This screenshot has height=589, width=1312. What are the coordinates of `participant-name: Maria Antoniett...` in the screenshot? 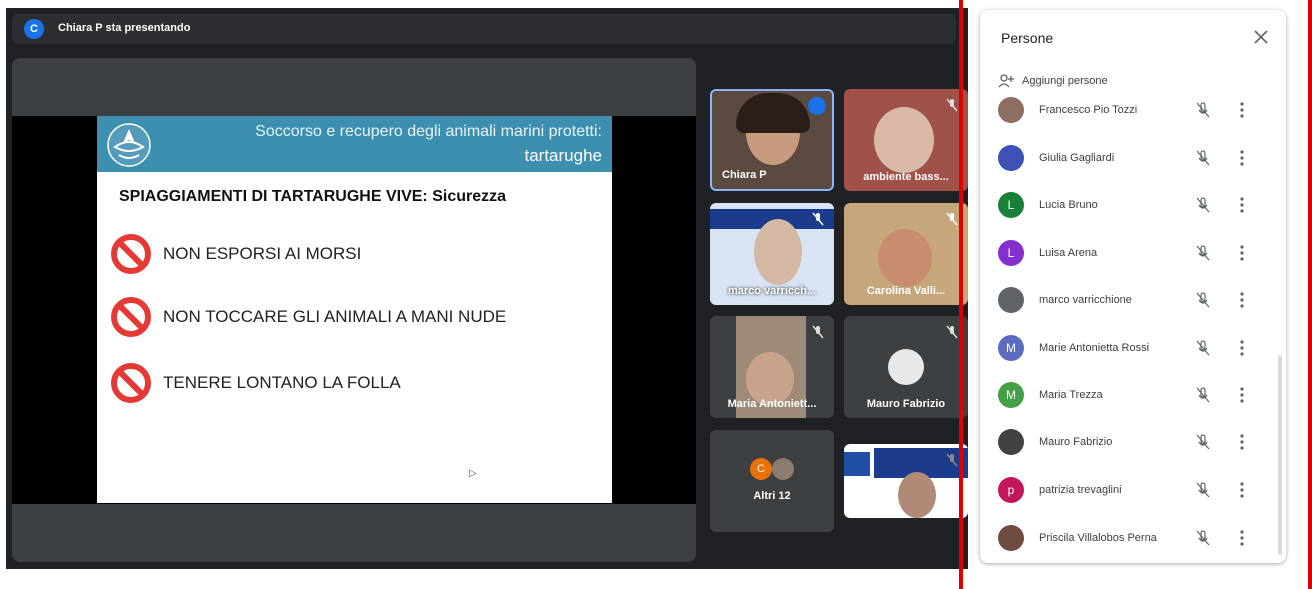 It's located at (772, 404).